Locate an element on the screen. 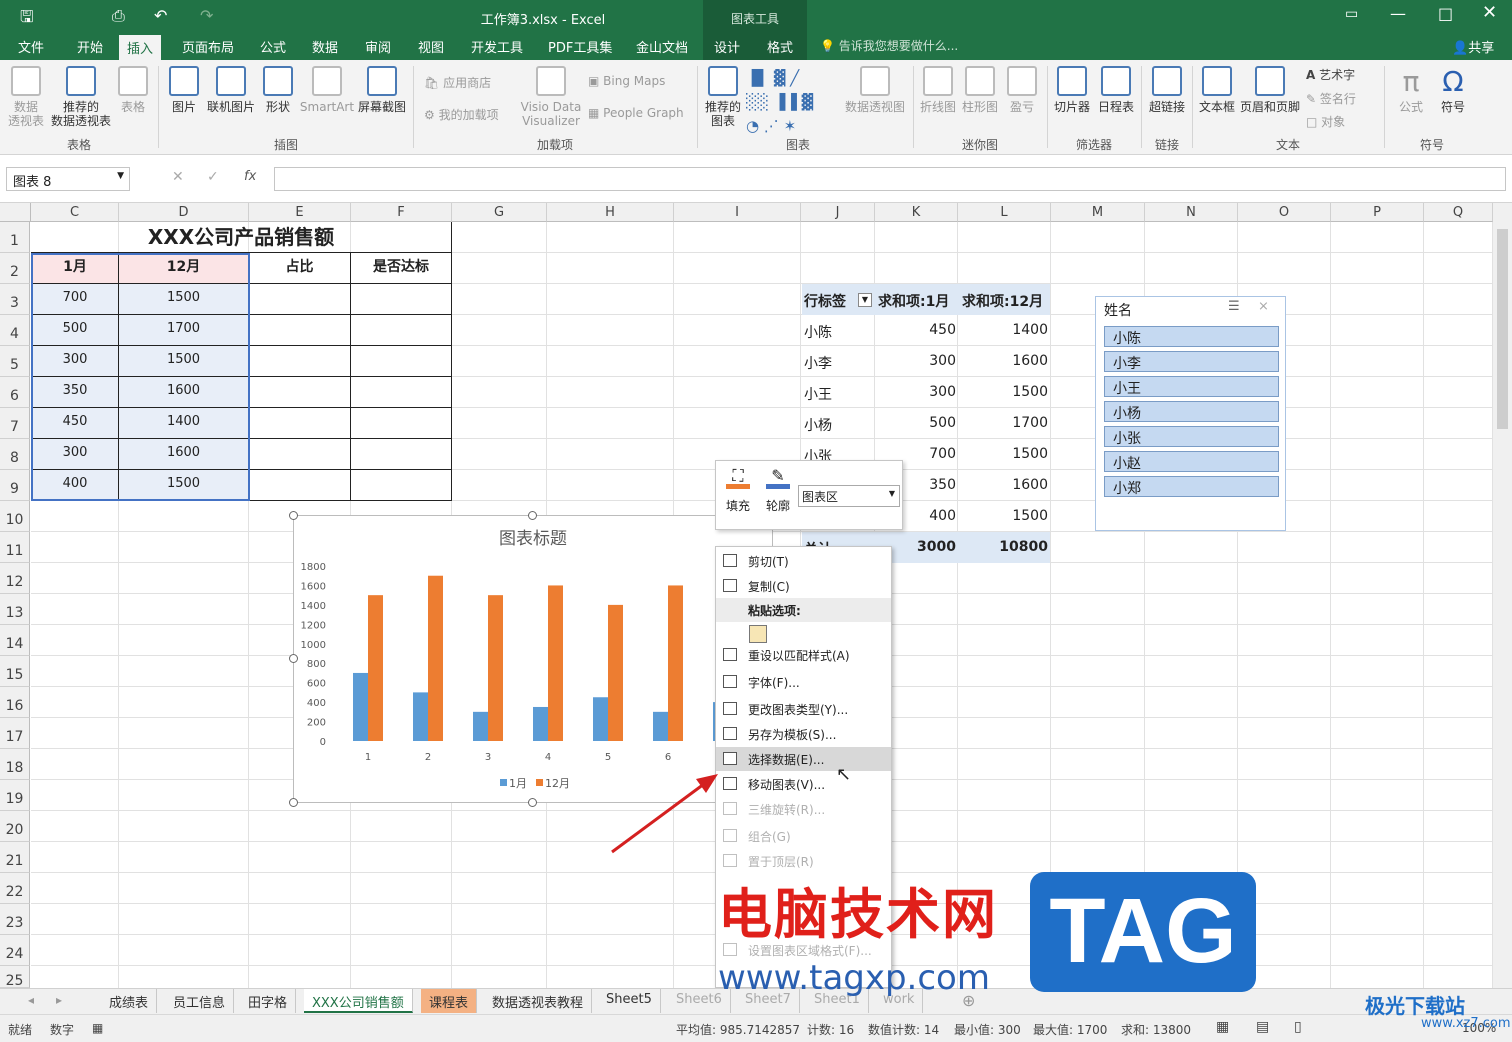 Image resolution: width=1512 pixels, height=1042 pixels. row-header-16: 16 is located at coordinates (15, 702).